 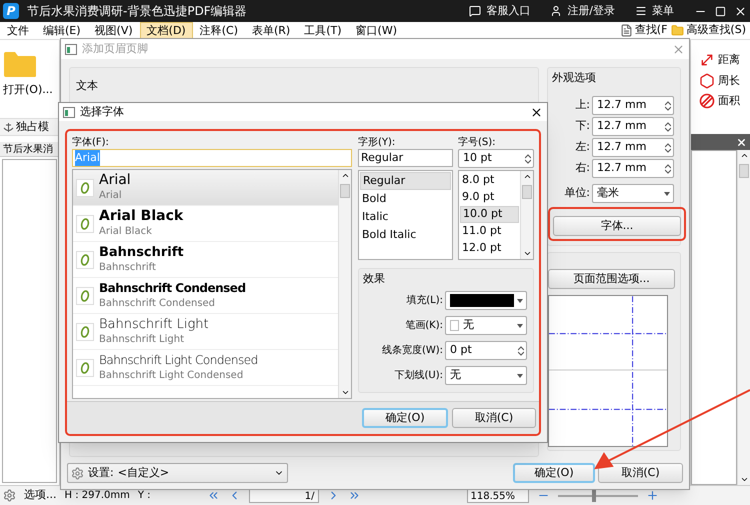 I want to click on line-width-label: 线条宽度(W):, so click(x=412, y=351).